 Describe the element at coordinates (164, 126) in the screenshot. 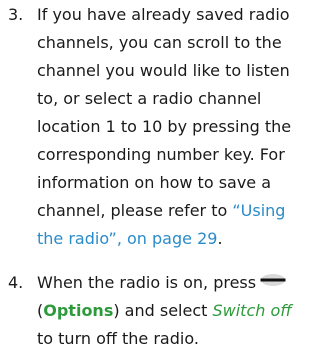

I see `step-line: location 1 to 10 by pressing the` at that location.